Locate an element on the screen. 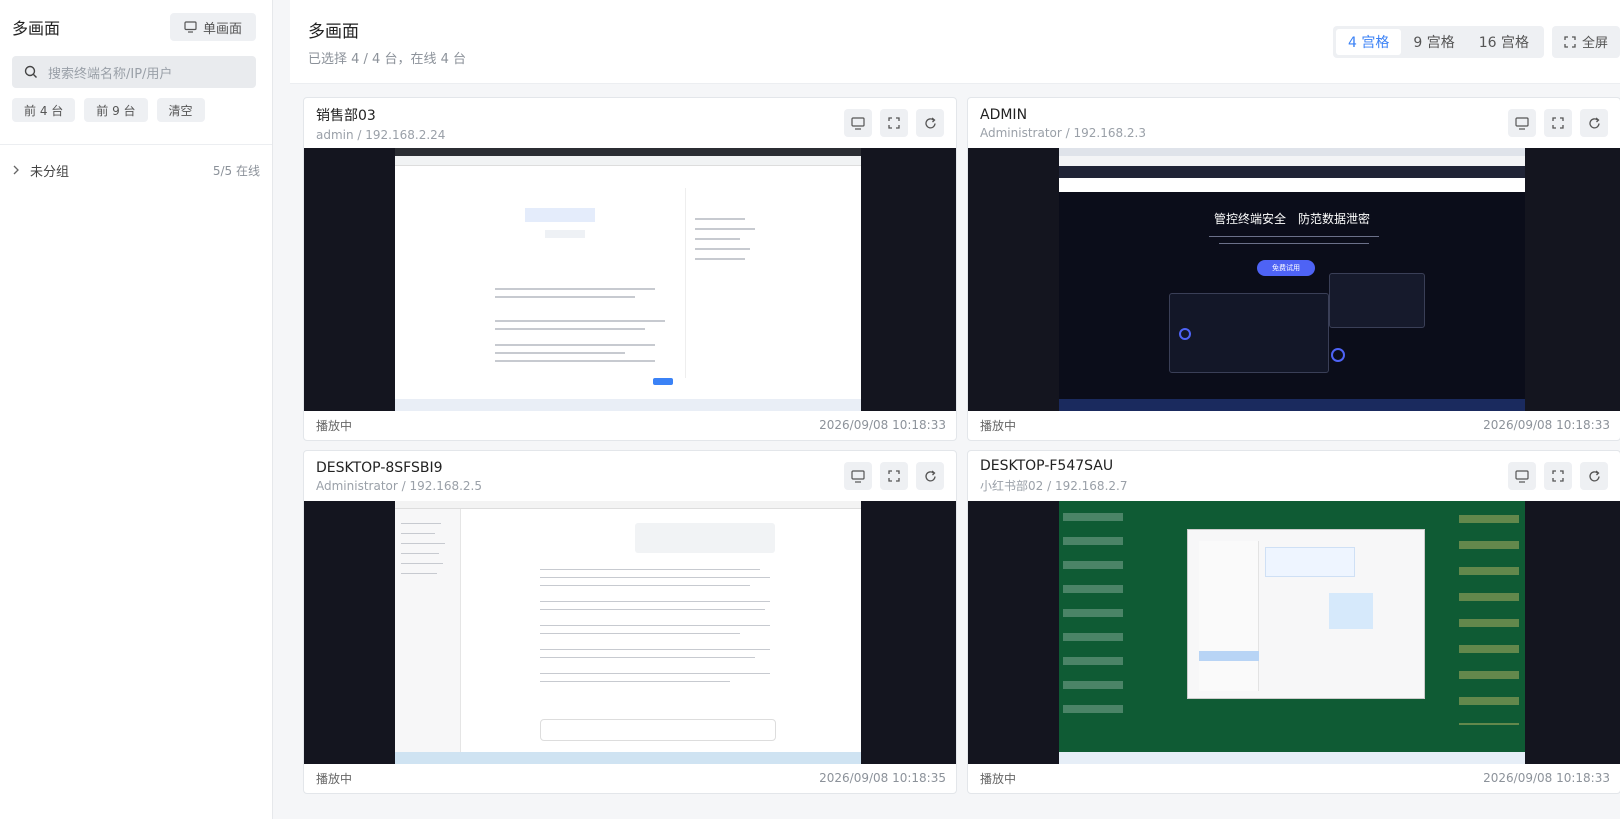 The height and width of the screenshot is (819, 1620). search-input: 搜索终端名称/IP/用户 is located at coordinates (134, 72).